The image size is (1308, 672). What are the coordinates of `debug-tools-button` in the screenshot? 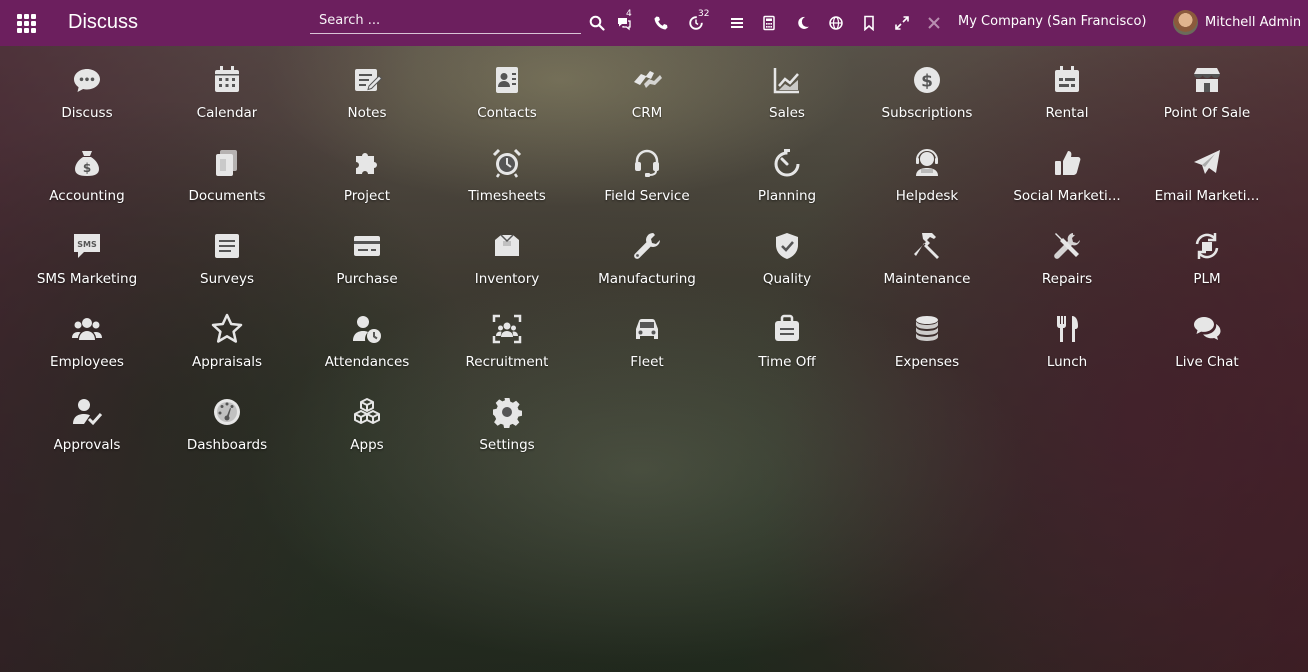 It's located at (934, 23).